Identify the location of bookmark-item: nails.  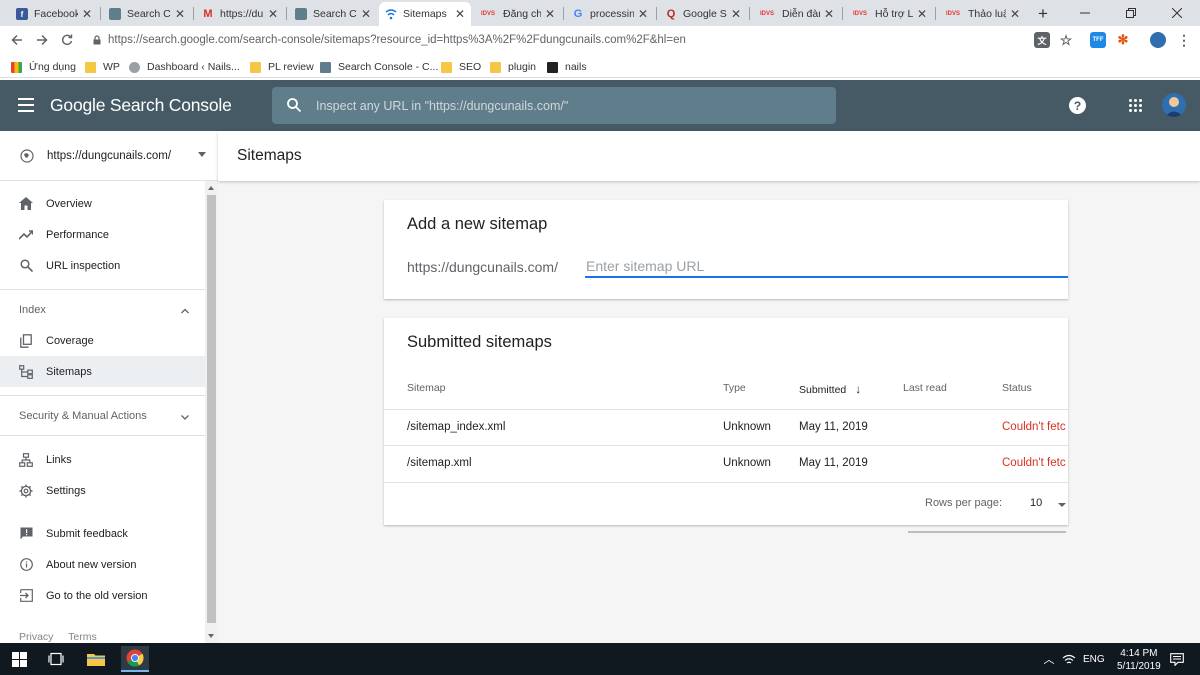
(567, 67).